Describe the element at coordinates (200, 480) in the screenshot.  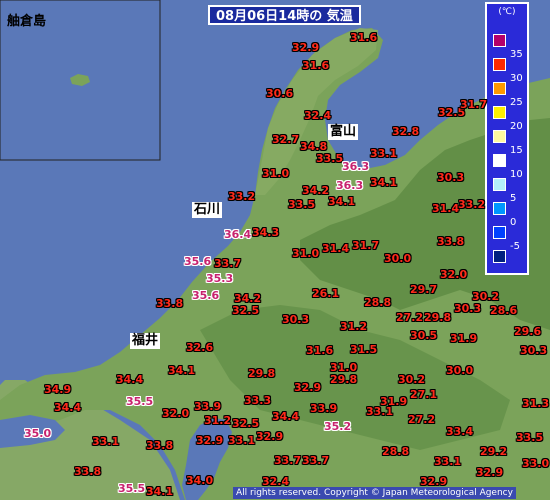
I see `temperature-label: 34.0` at that location.